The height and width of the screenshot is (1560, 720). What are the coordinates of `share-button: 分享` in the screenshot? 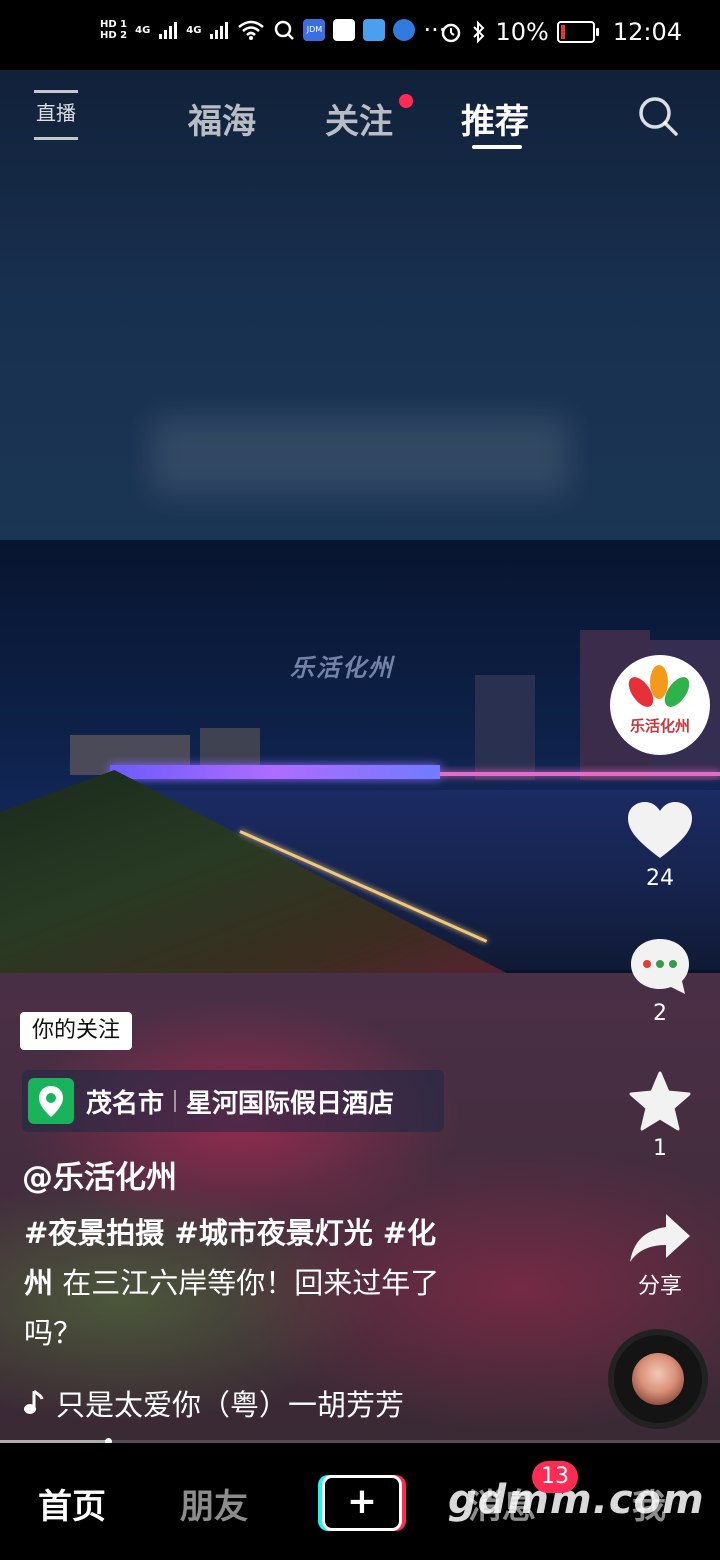 It's located at (660, 1255).